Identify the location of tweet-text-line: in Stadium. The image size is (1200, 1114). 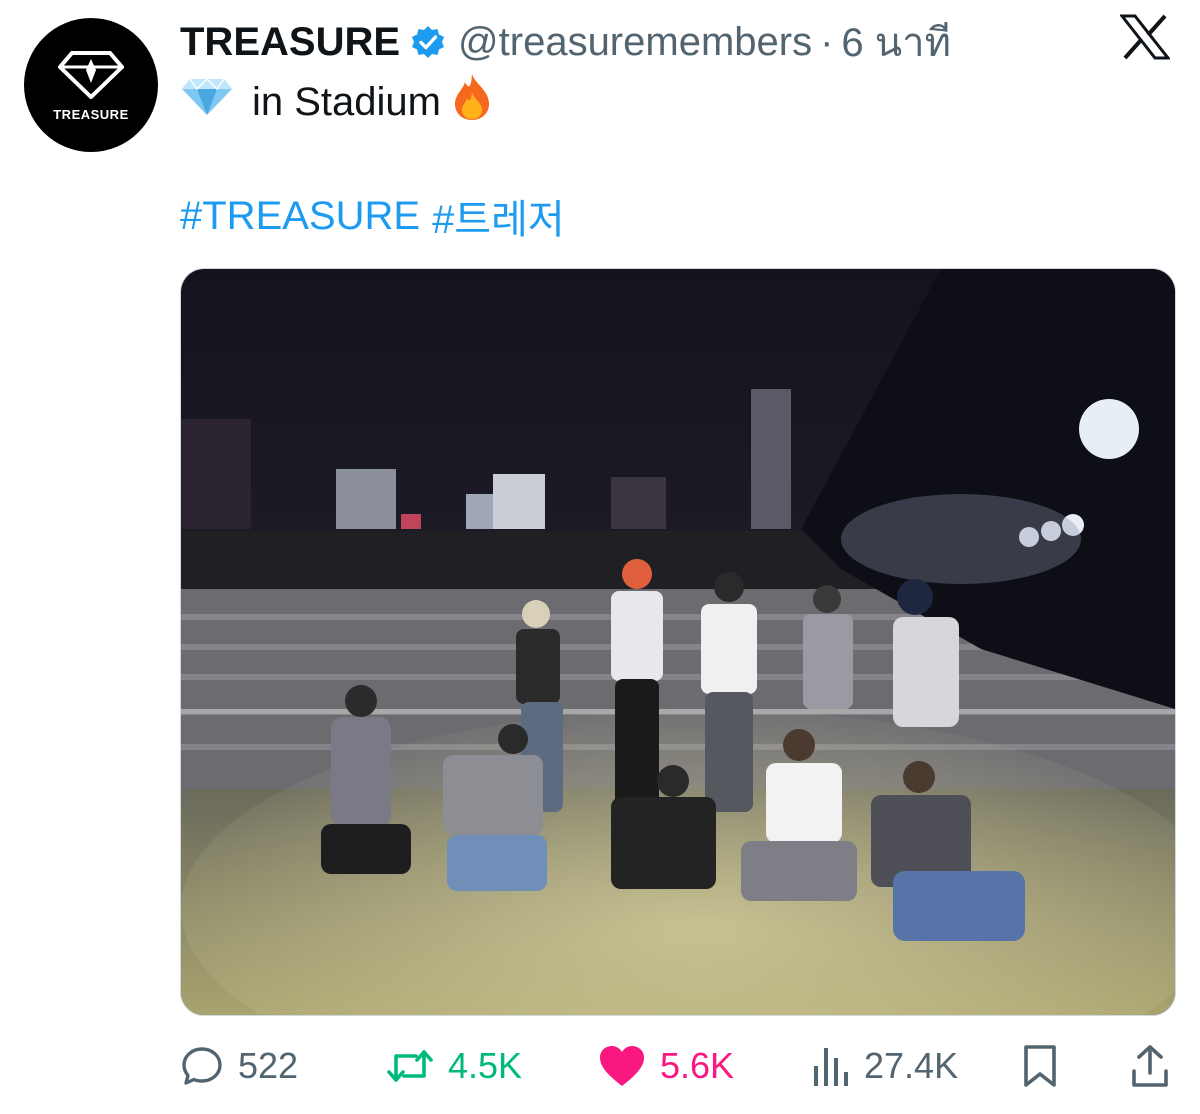
(336, 102).